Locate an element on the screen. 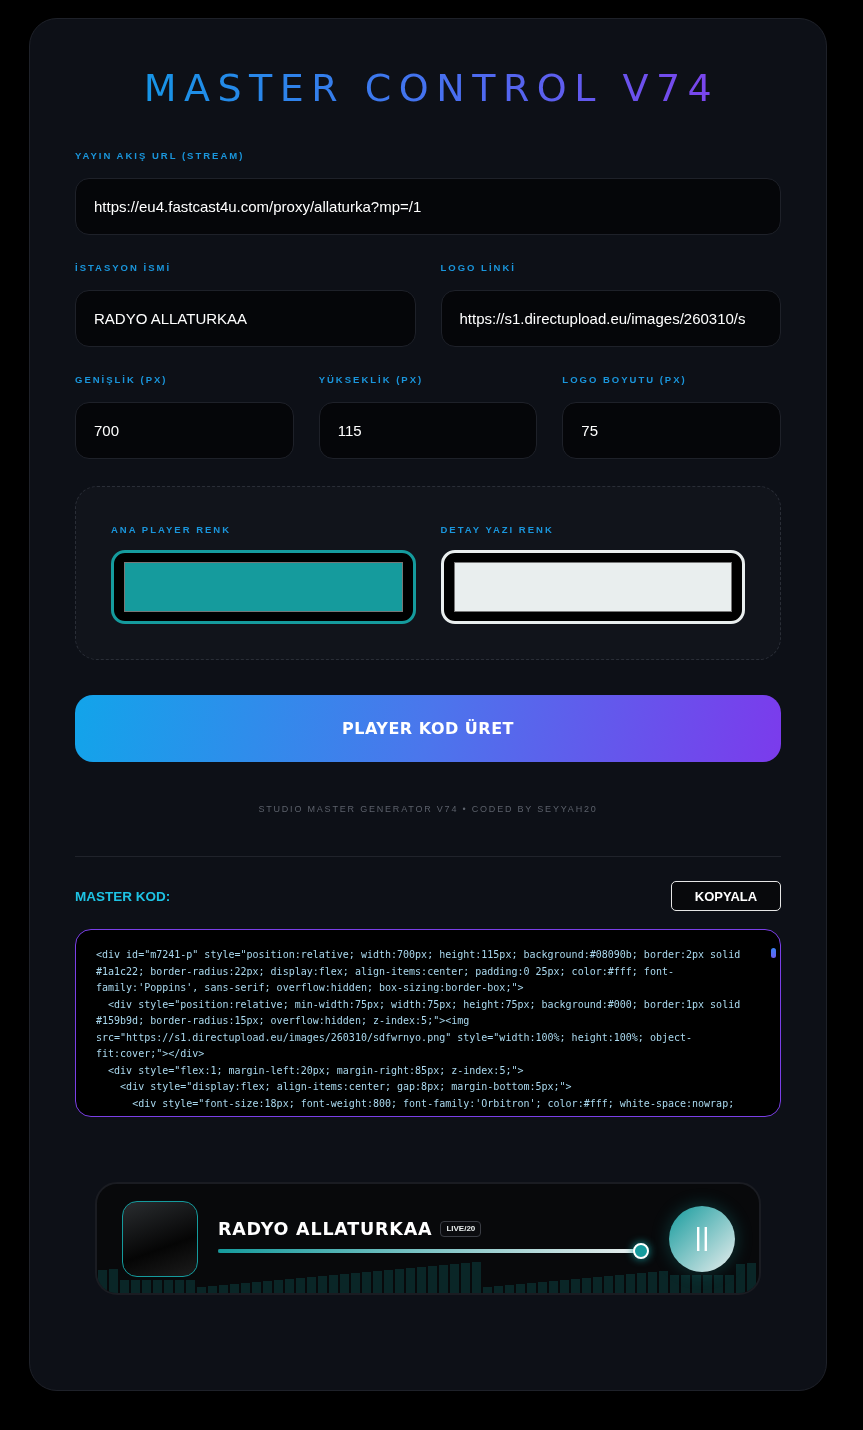  station-name-field: RADYO ALLATURKAA is located at coordinates (245, 318).